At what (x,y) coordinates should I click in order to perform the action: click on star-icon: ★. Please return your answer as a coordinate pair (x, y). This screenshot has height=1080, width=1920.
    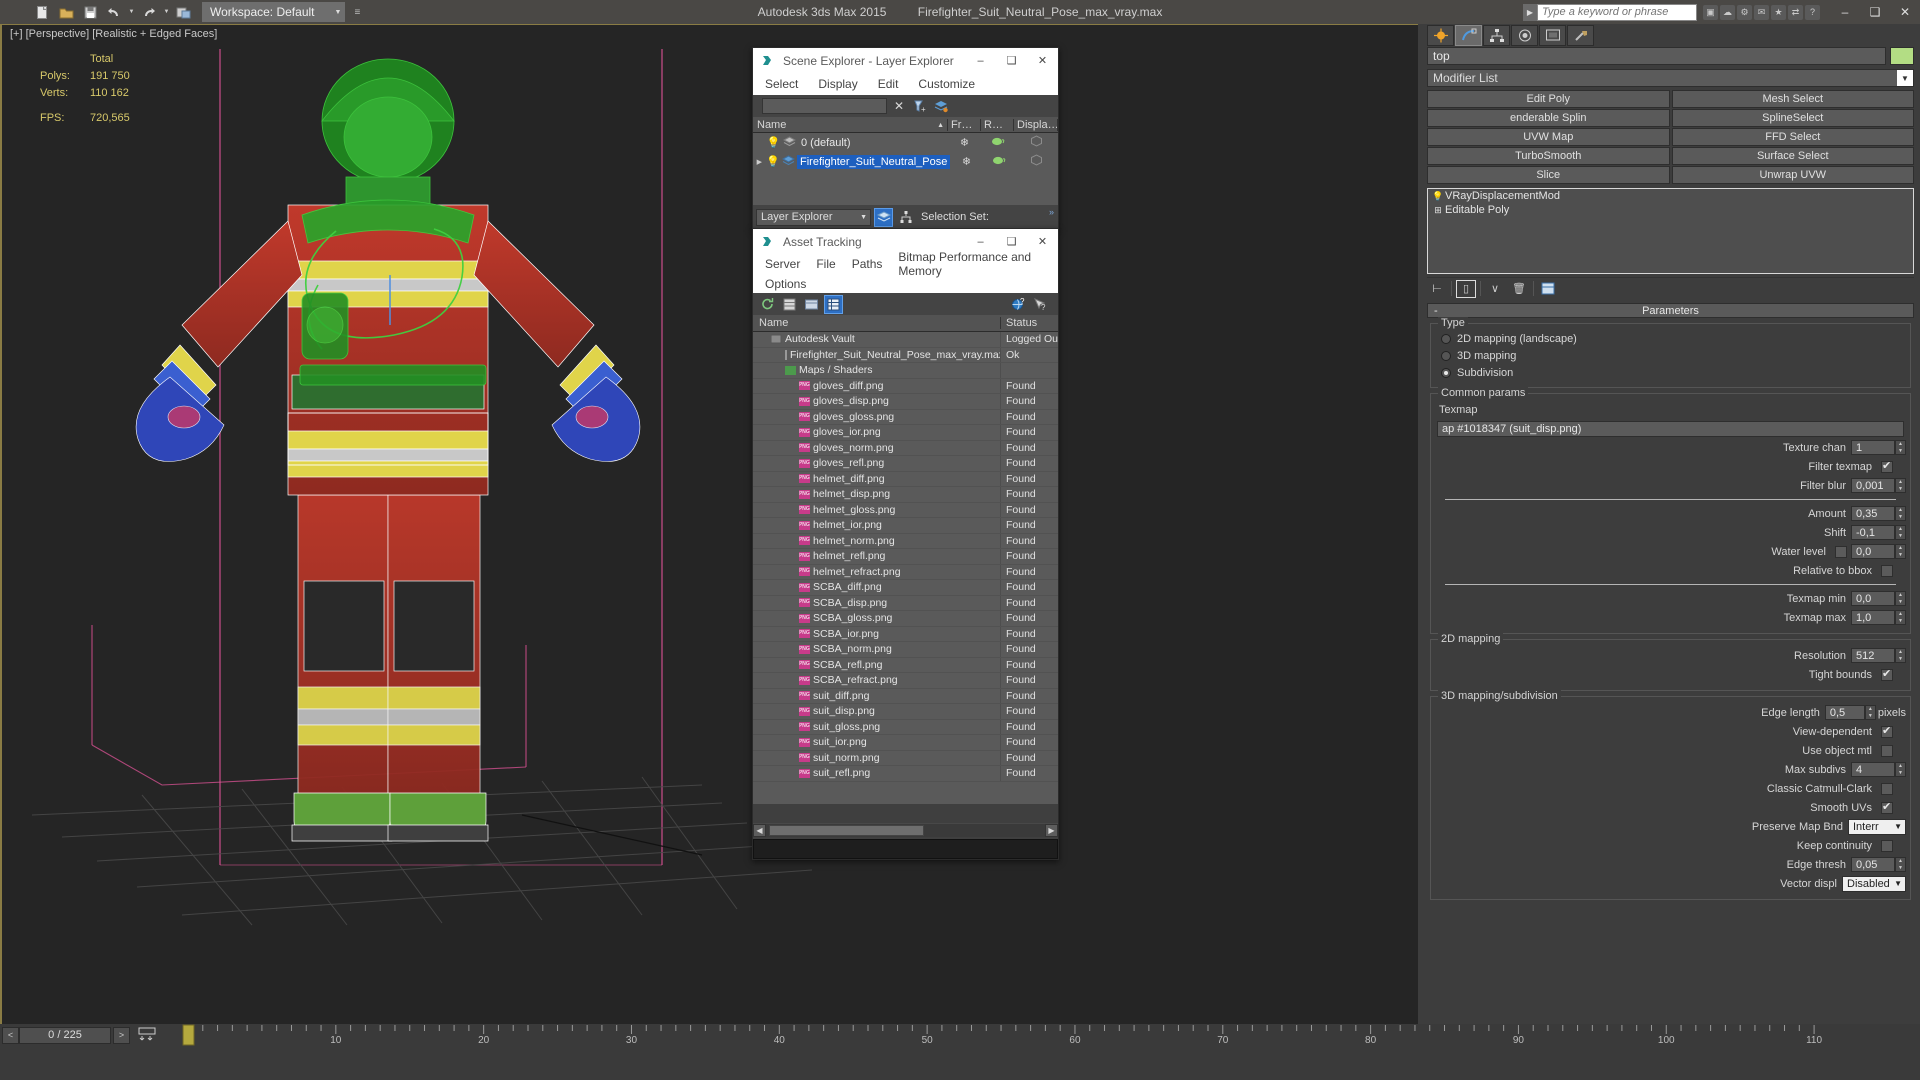
    Looking at the image, I should click on (1778, 12).